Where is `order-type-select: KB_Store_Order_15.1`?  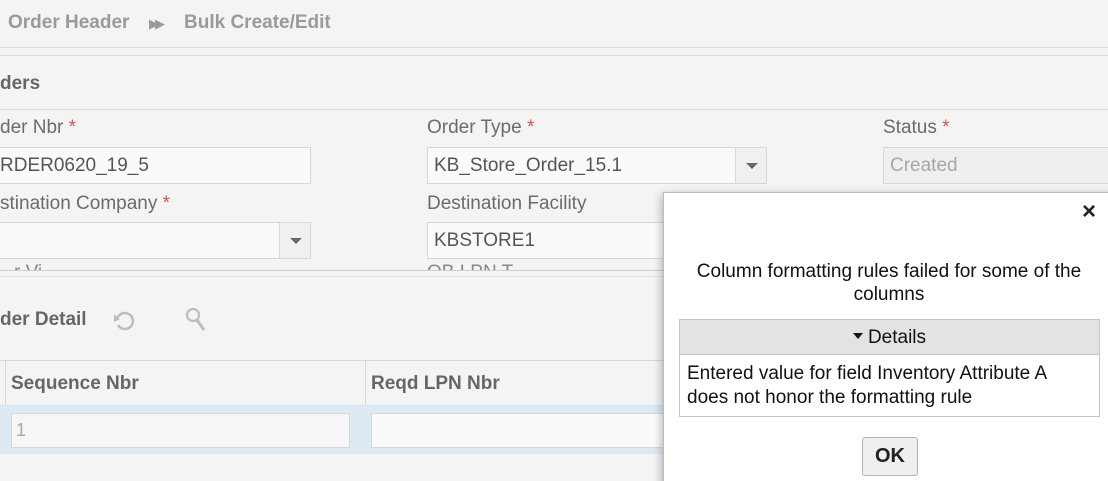 order-type-select: KB_Store_Order_15.1 is located at coordinates (597, 165).